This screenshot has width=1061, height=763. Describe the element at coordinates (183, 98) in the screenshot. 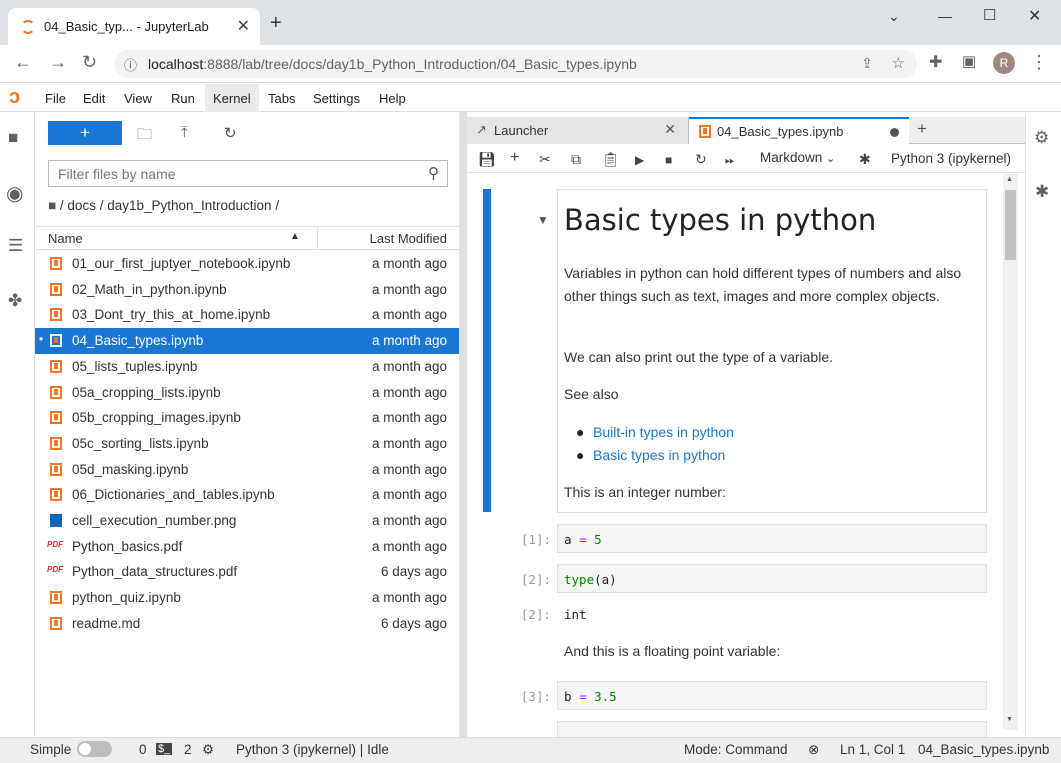

I see `menu-run: Run` at that location.